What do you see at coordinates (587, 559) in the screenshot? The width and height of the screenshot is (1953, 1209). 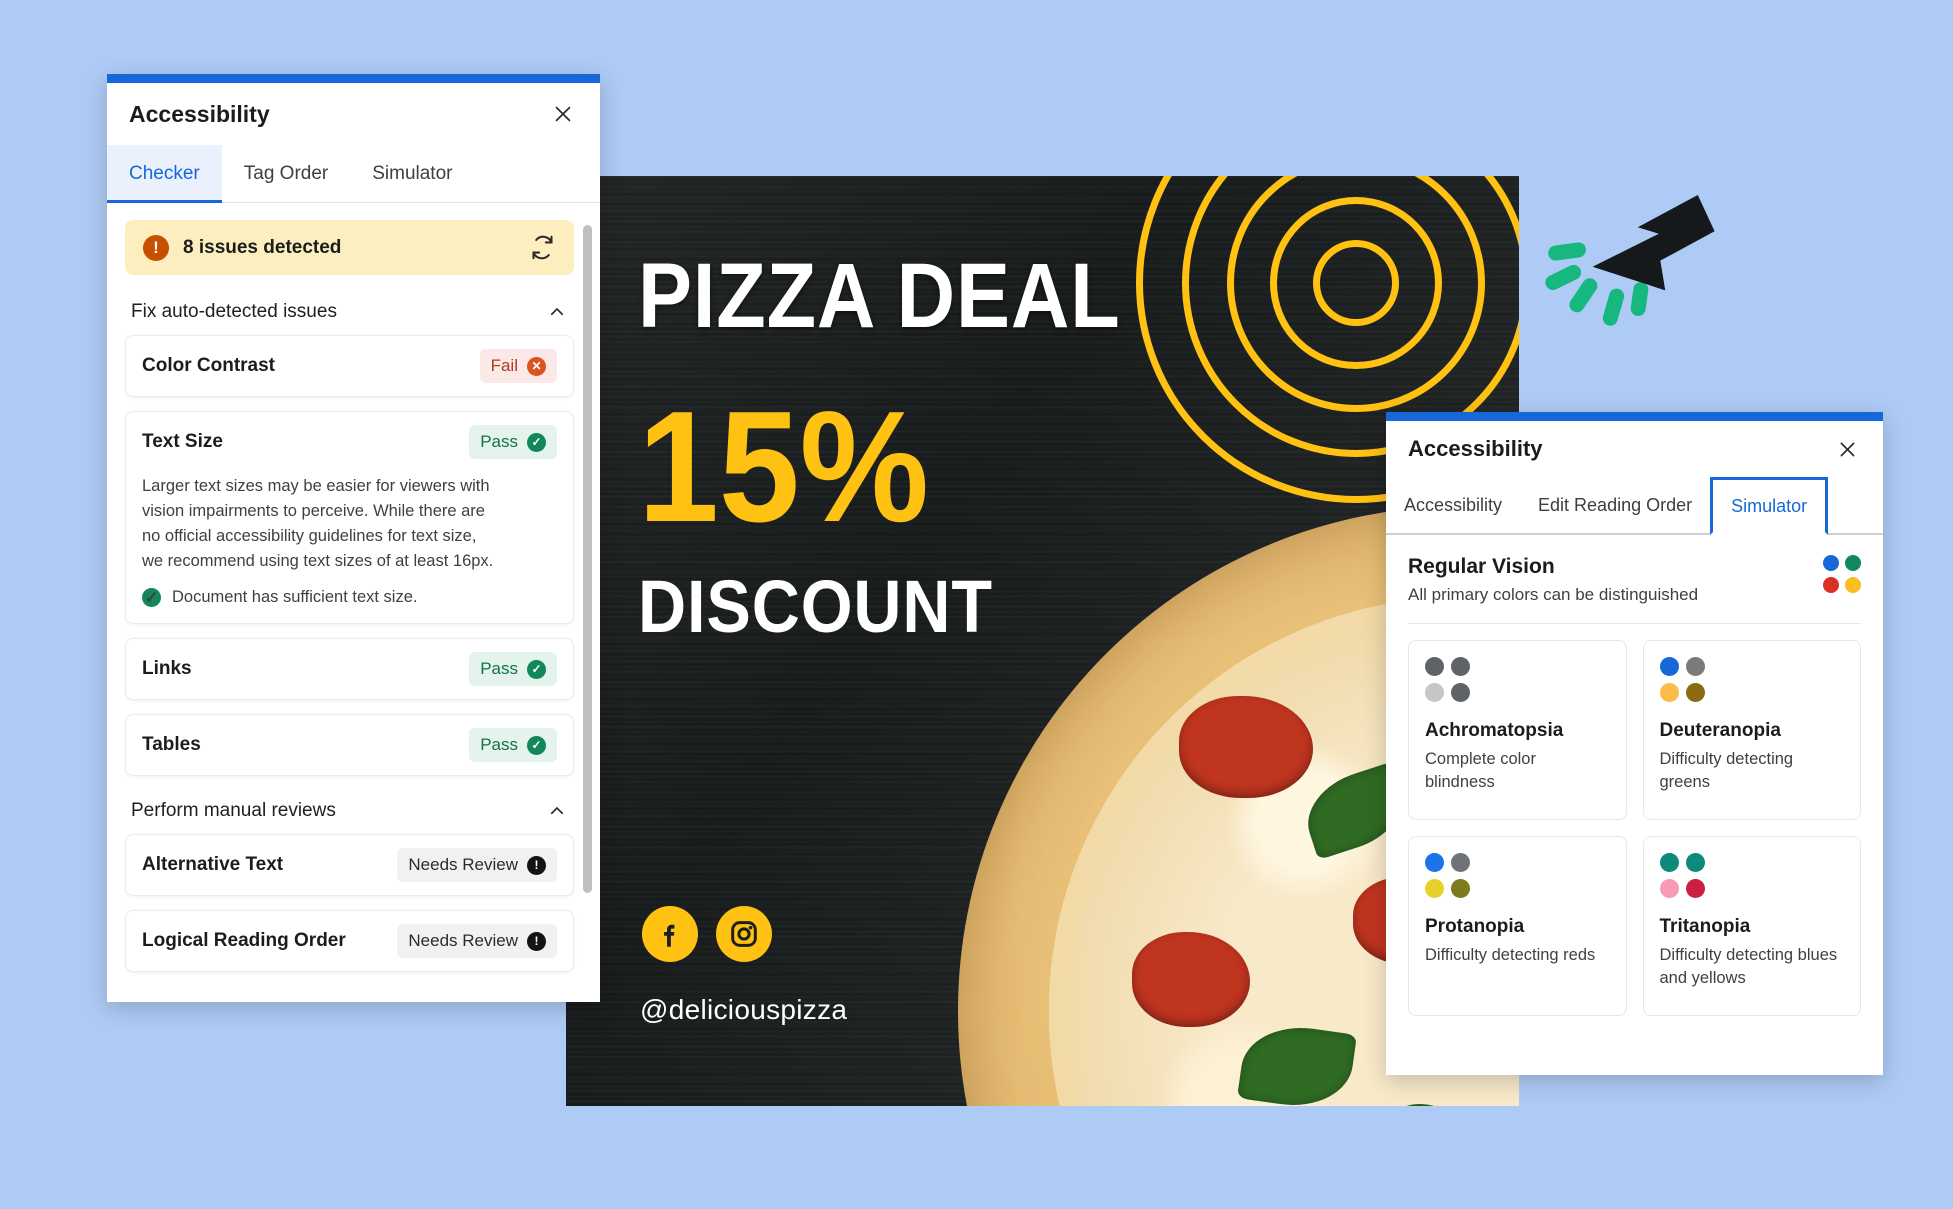 I see `scrollbar-thumb` at bounding box center [587, 559].